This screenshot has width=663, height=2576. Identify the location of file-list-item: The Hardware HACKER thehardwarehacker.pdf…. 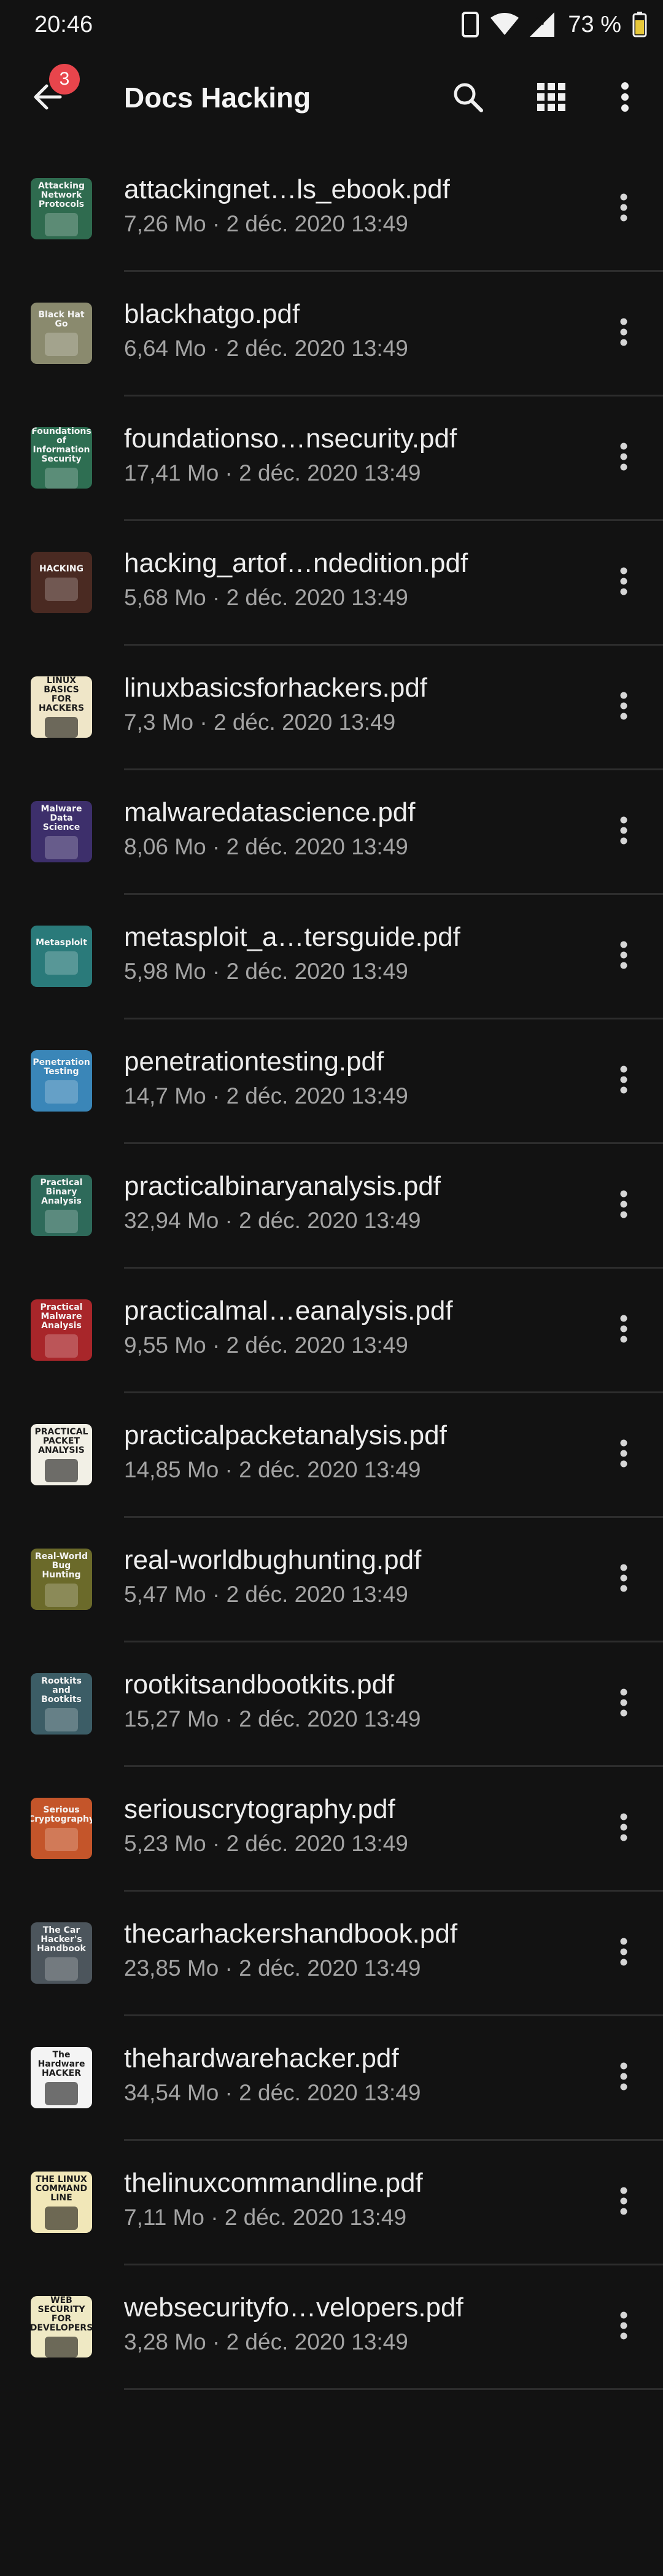
(331, 2078).